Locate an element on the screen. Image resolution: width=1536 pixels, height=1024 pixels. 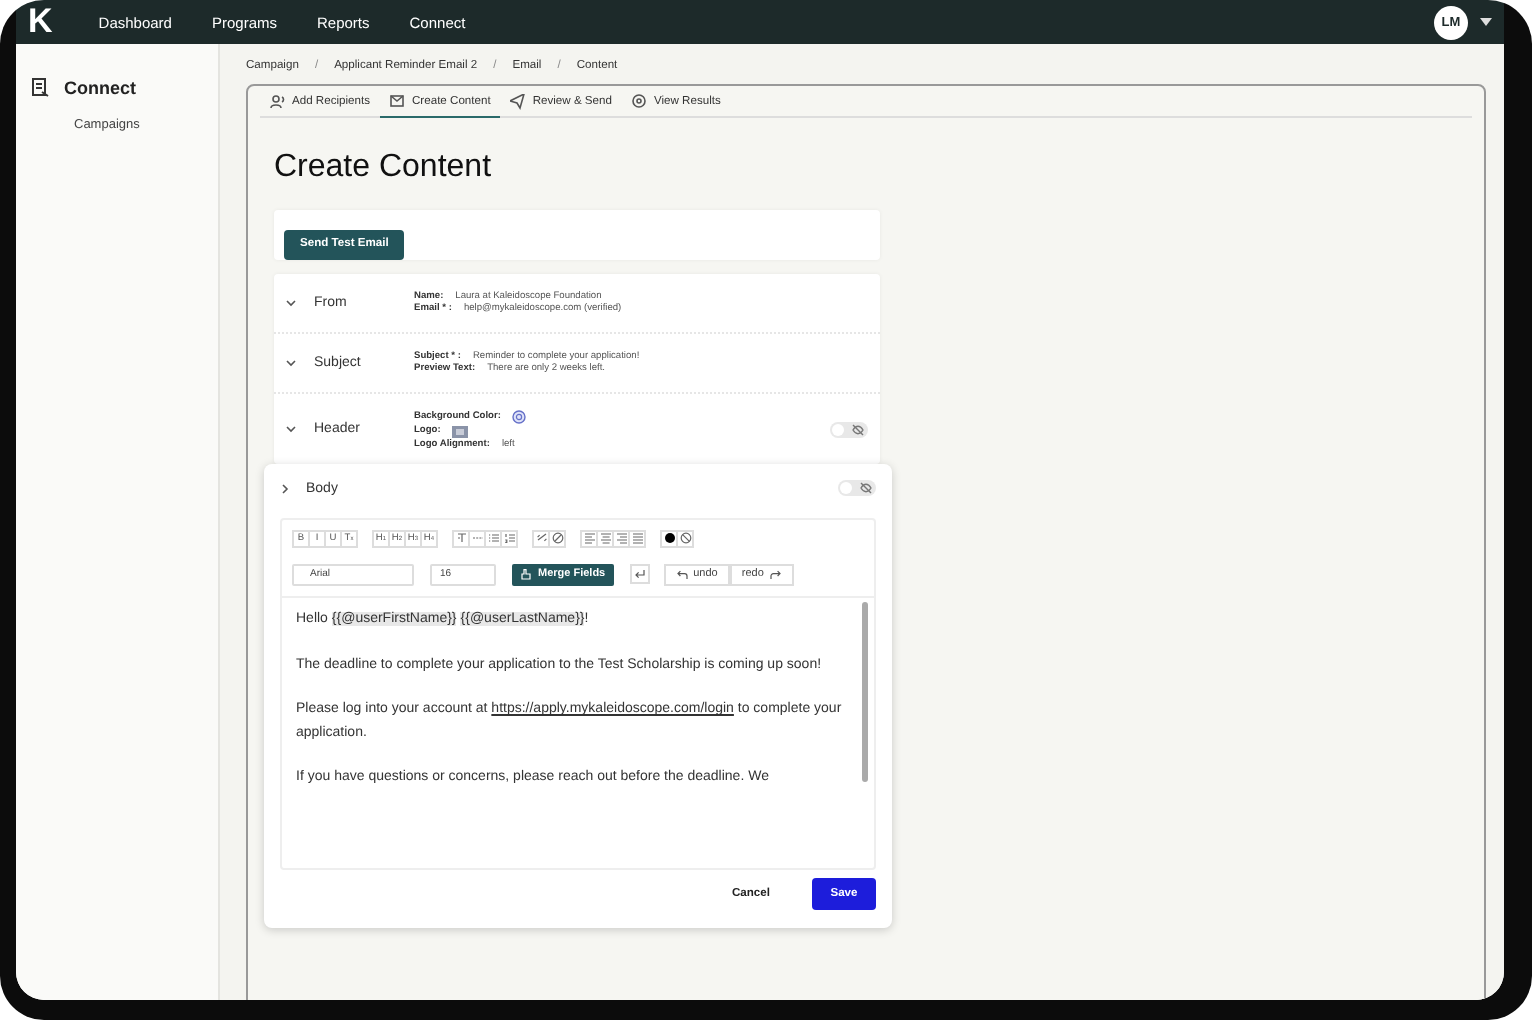
line-break-button is located at coordinates (639, 574).